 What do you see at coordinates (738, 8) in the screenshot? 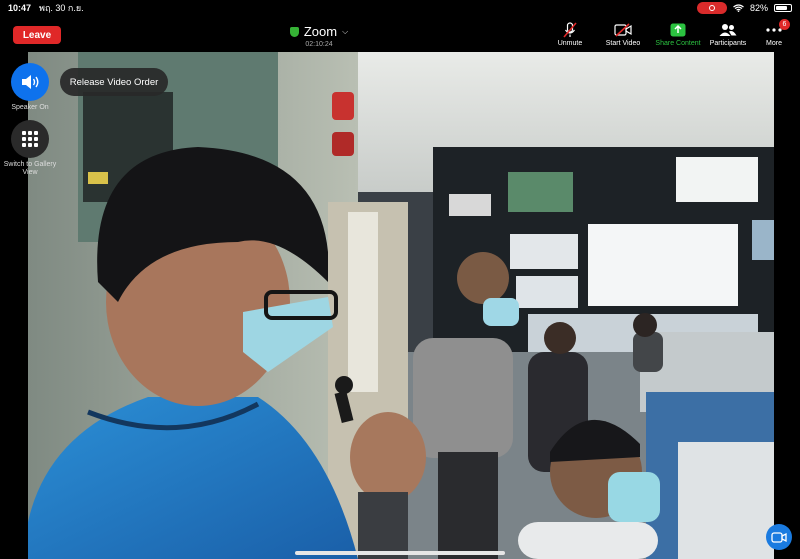
I see `wifi-icon` at bounding box center [738, 8].